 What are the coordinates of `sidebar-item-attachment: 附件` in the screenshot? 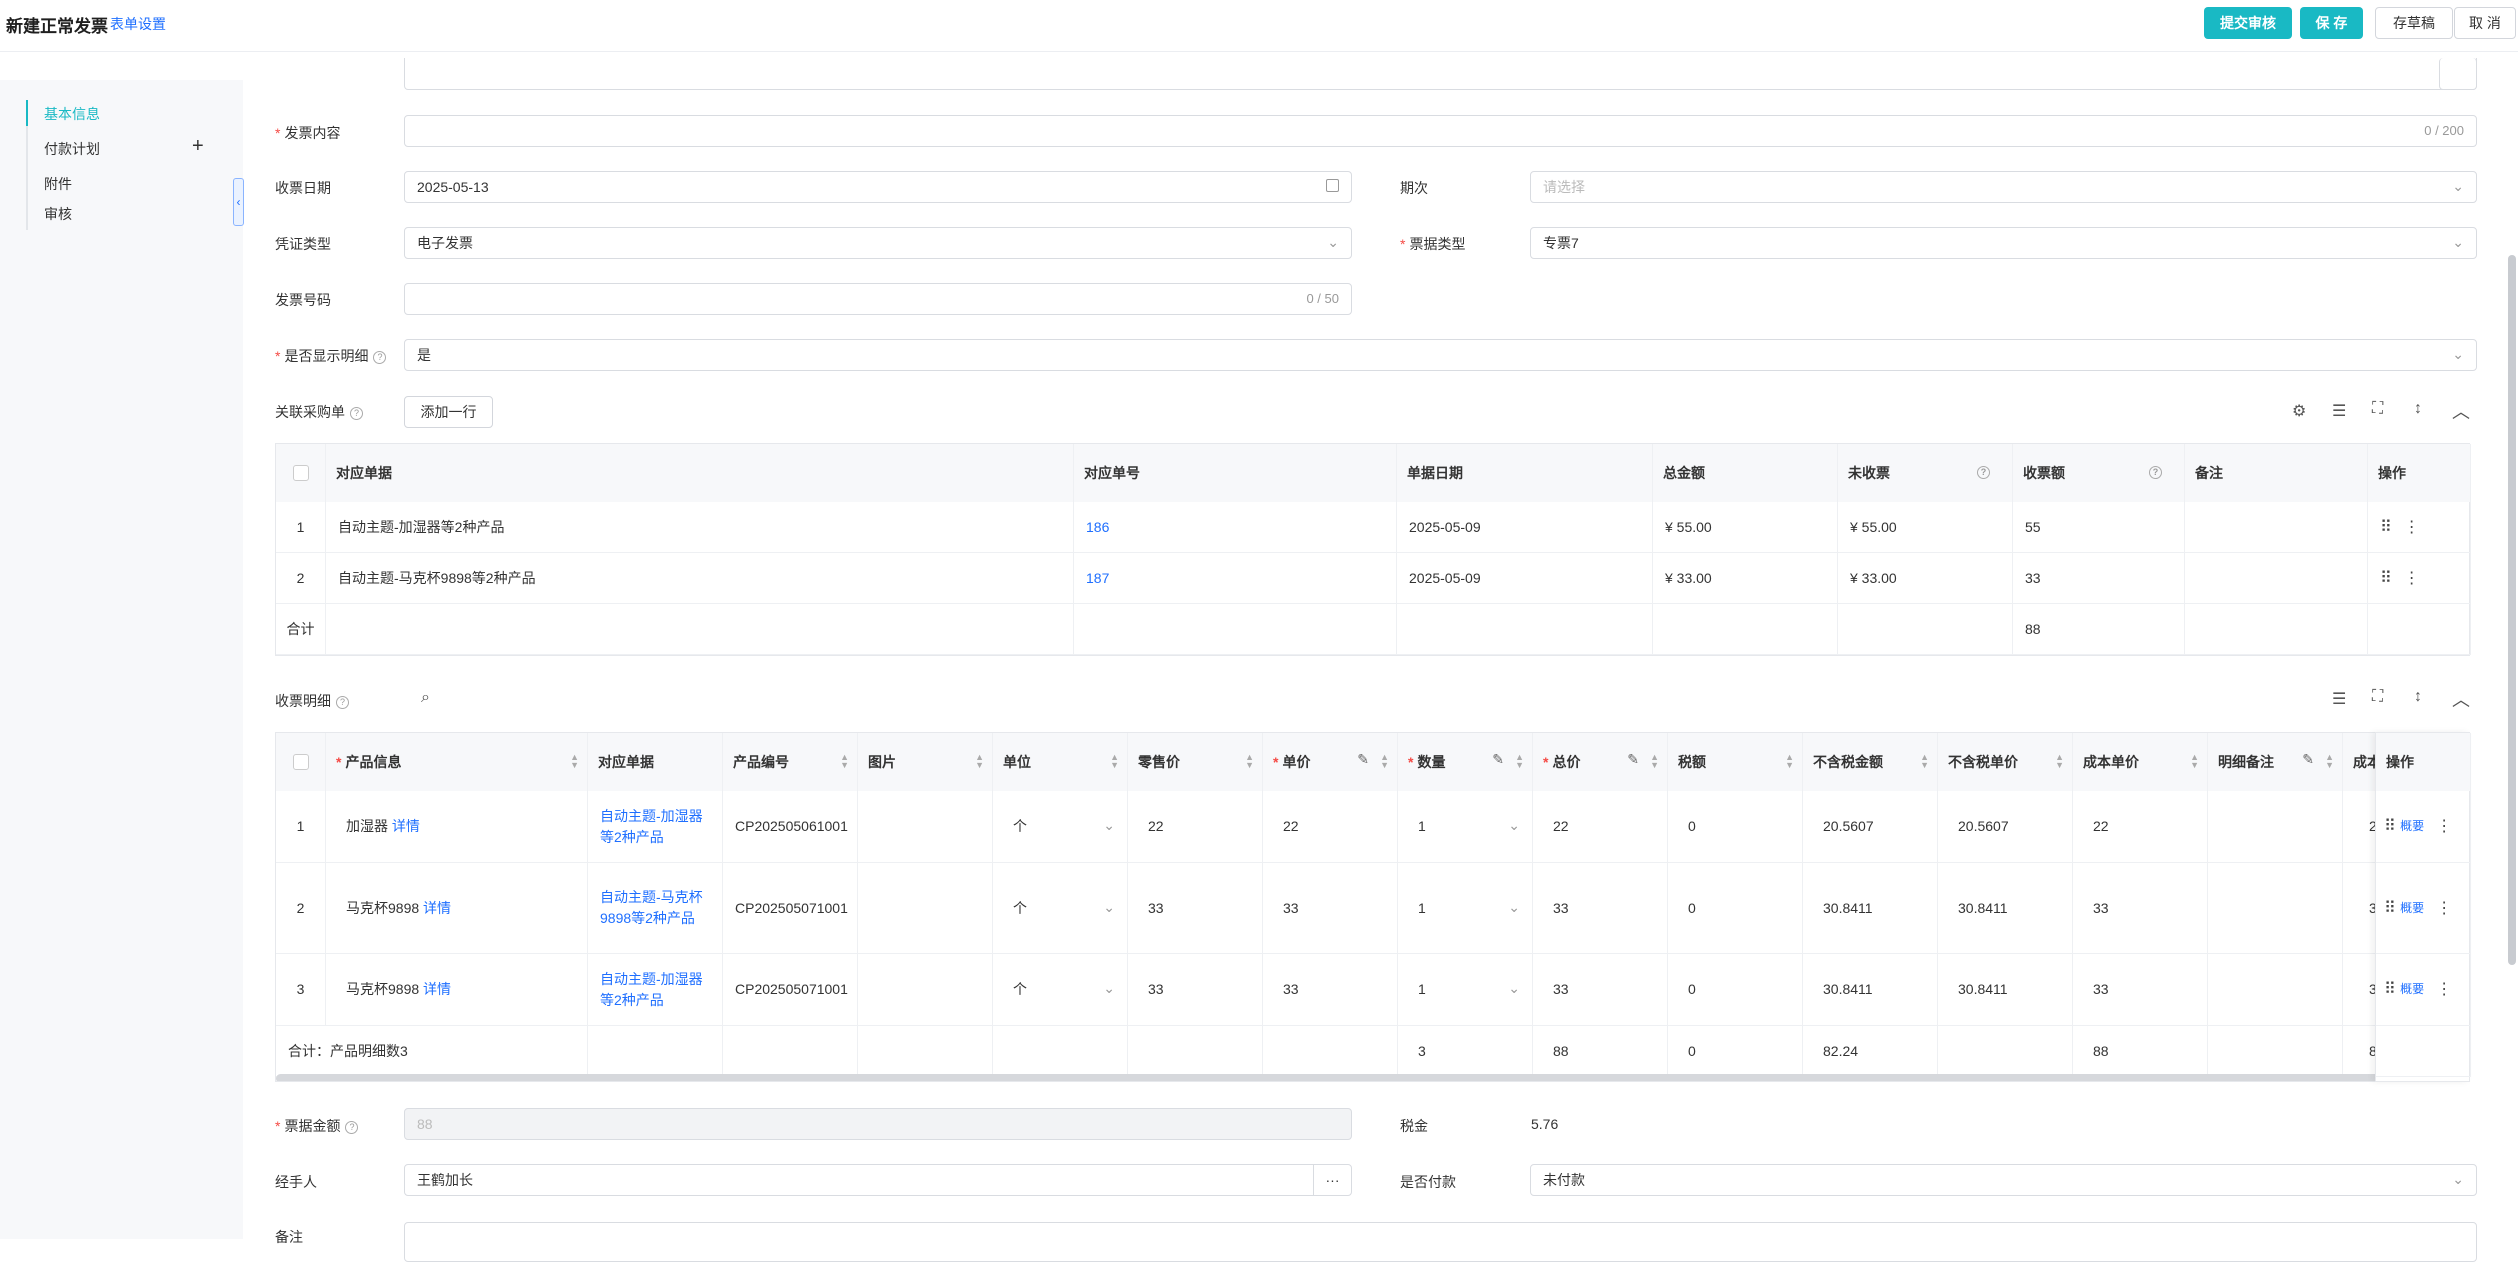 It's located at (58, 184).